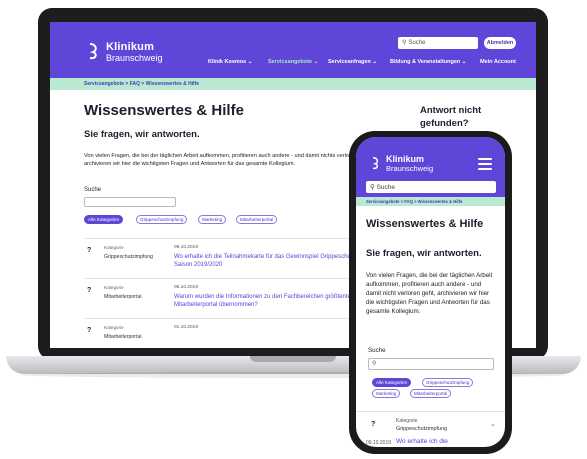 The width and height of the screenshot is (587, 459). I want to click on nav-serviceanfragen: Serviceanfragen ⌄, so click(352, 62).